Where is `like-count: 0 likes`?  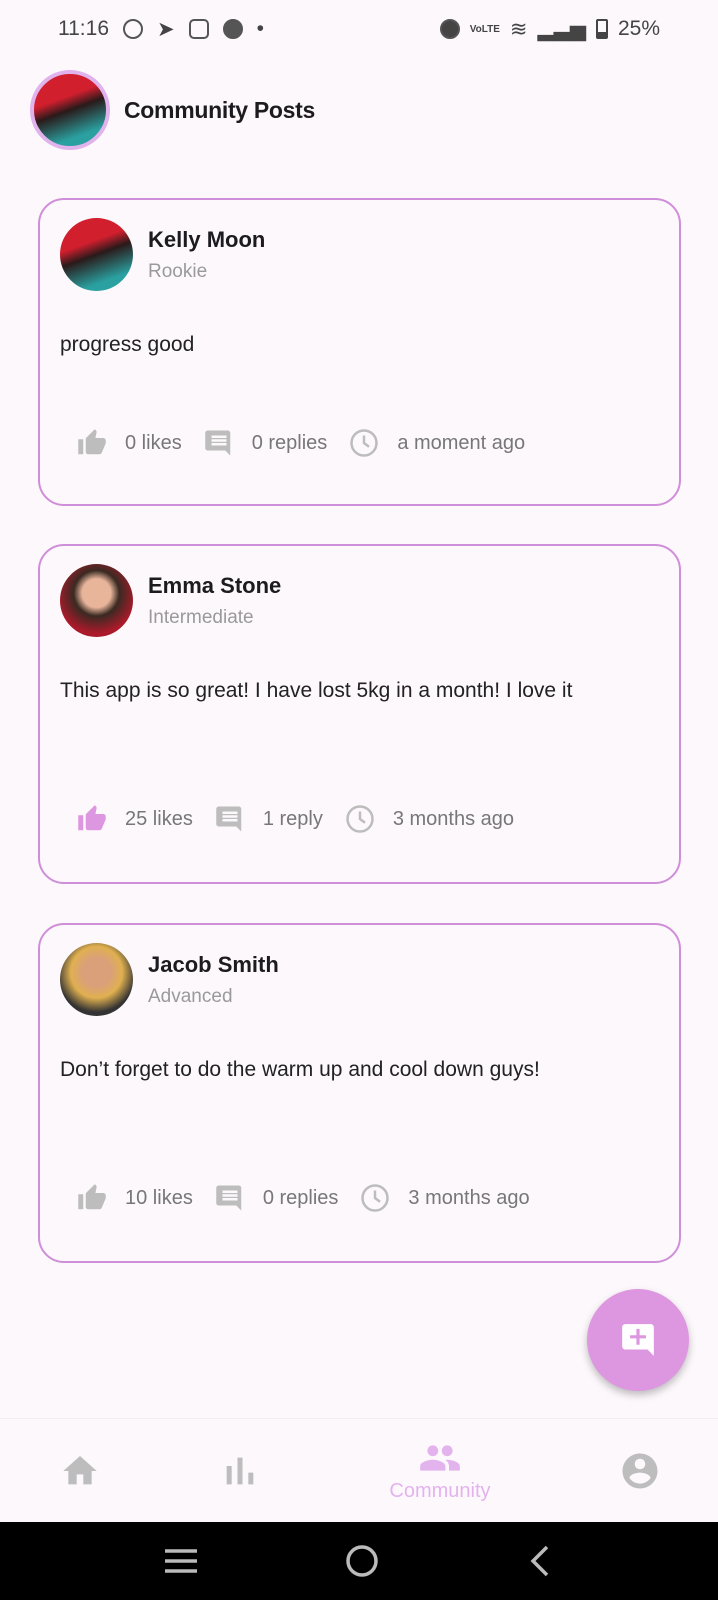 like-count: 0 likes is located at coordinates (153, 442).